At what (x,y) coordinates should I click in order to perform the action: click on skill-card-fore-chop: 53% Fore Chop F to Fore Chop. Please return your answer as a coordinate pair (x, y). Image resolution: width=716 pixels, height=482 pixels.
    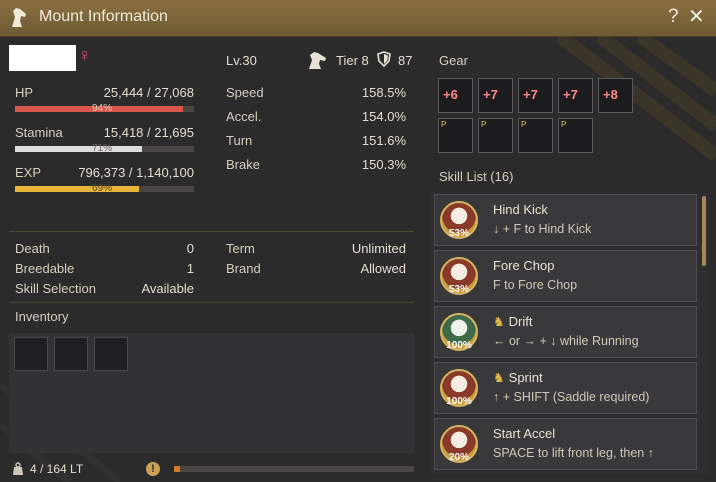
    Looking at the image, I should click on (565, 276).